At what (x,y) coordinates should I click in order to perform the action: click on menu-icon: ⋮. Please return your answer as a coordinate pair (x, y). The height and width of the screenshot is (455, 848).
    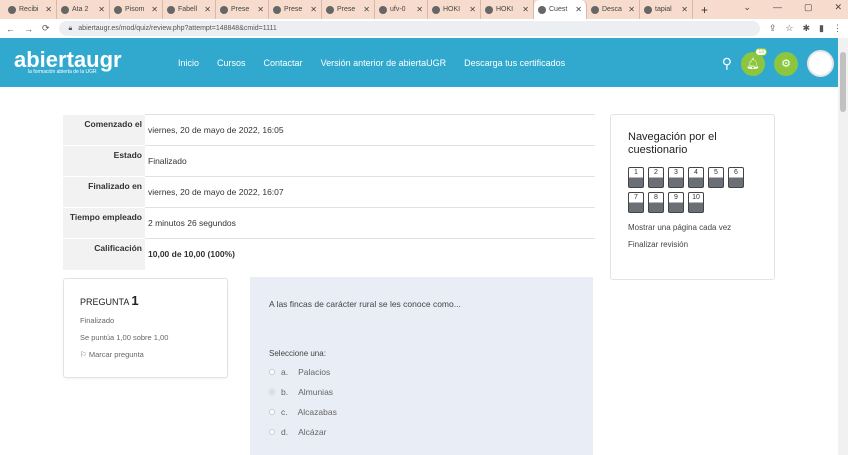
    Looking at the image, I should click on (837, 28).